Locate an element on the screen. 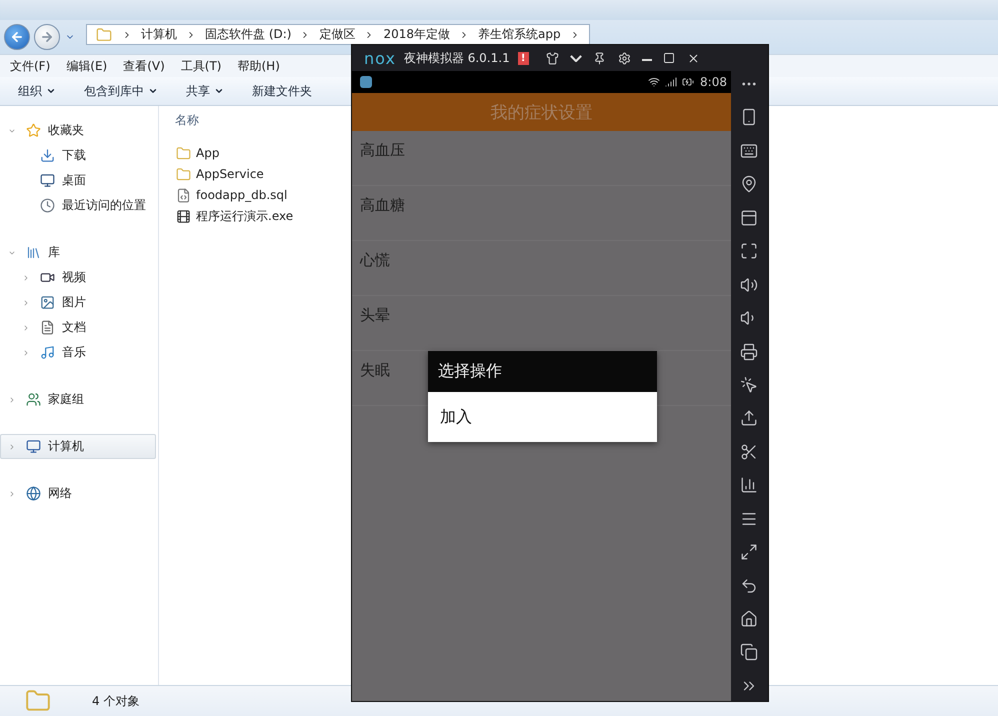 The width and height of the screenshot is (998, 716). mouse-icon is located at coordinates (749, 385).